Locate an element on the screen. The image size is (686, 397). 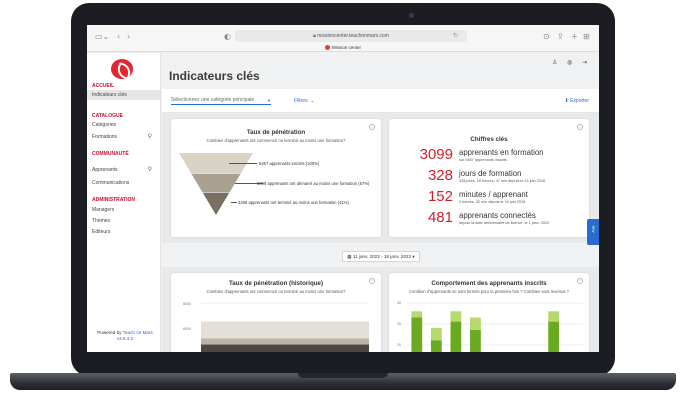
kpi-number: 481 is located at coordinates (440, 217).